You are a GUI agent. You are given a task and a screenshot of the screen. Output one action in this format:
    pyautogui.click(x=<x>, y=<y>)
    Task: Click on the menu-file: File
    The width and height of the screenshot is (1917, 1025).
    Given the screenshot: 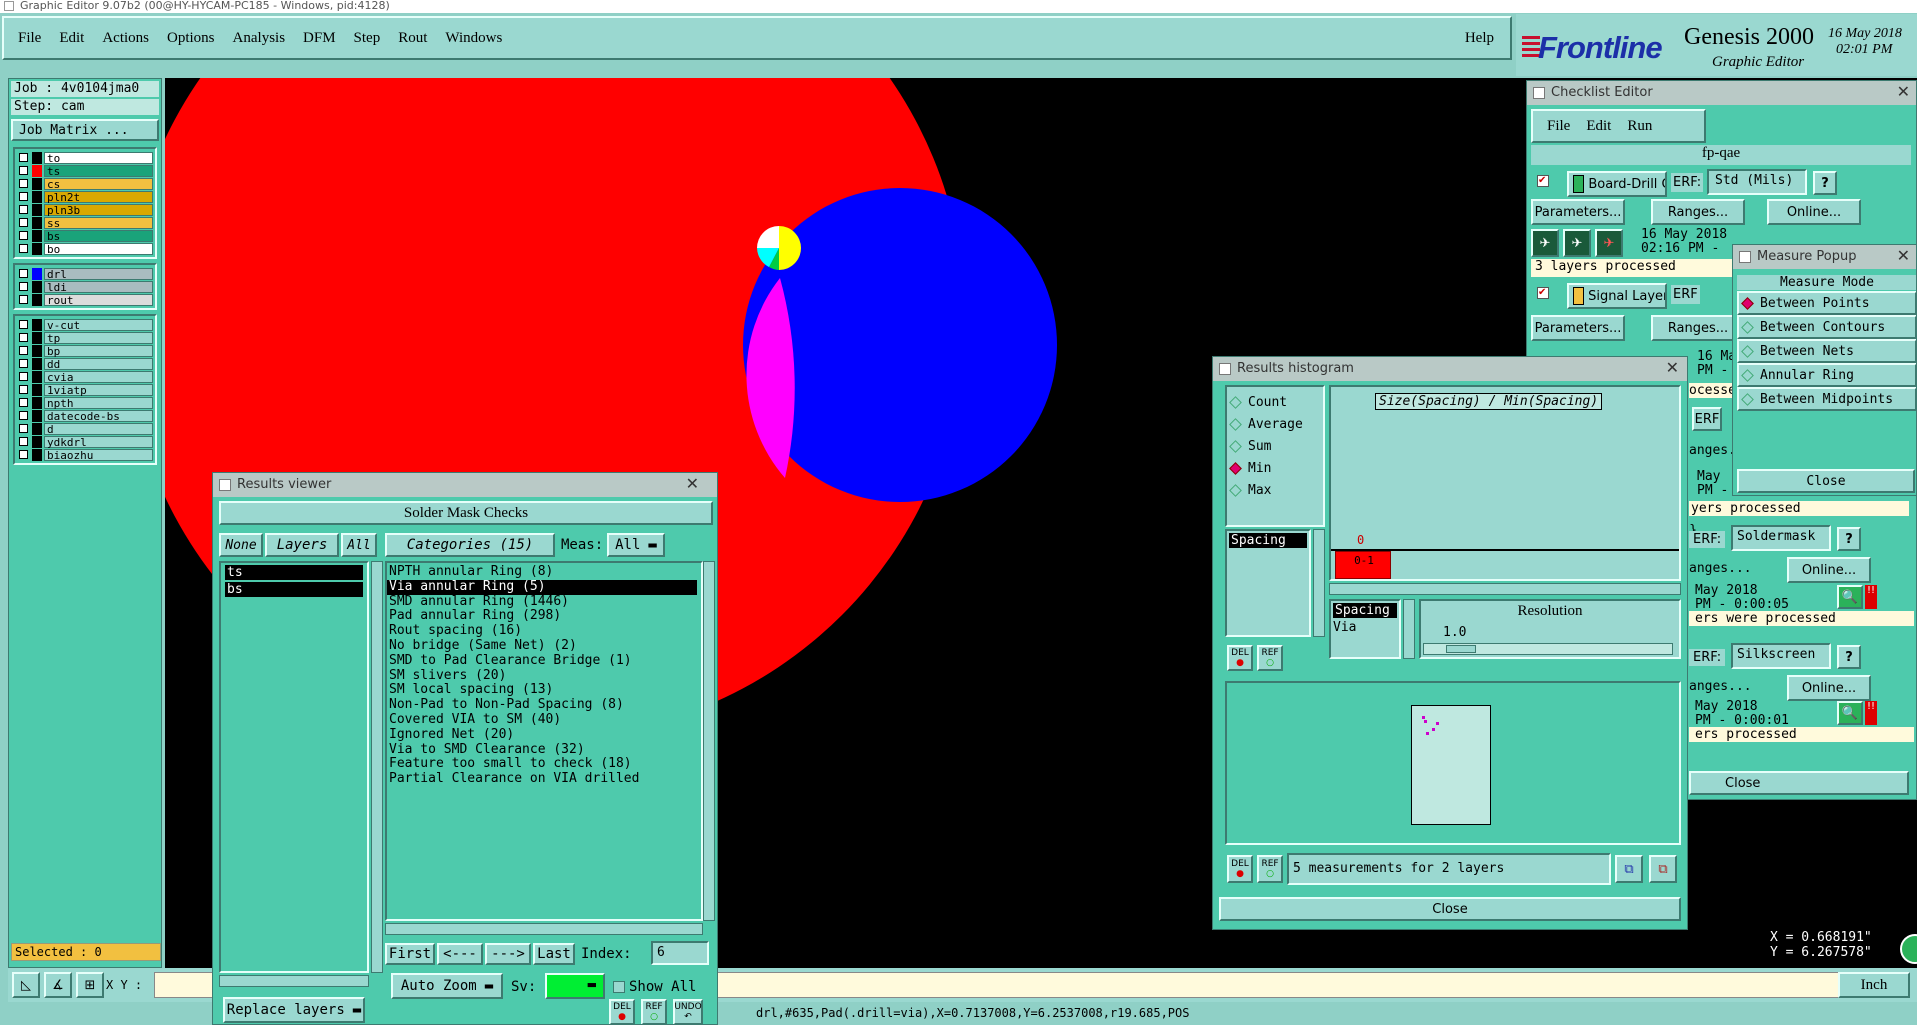 What is the action you would take?
    pyautogui.click(x=29, y=38)
    